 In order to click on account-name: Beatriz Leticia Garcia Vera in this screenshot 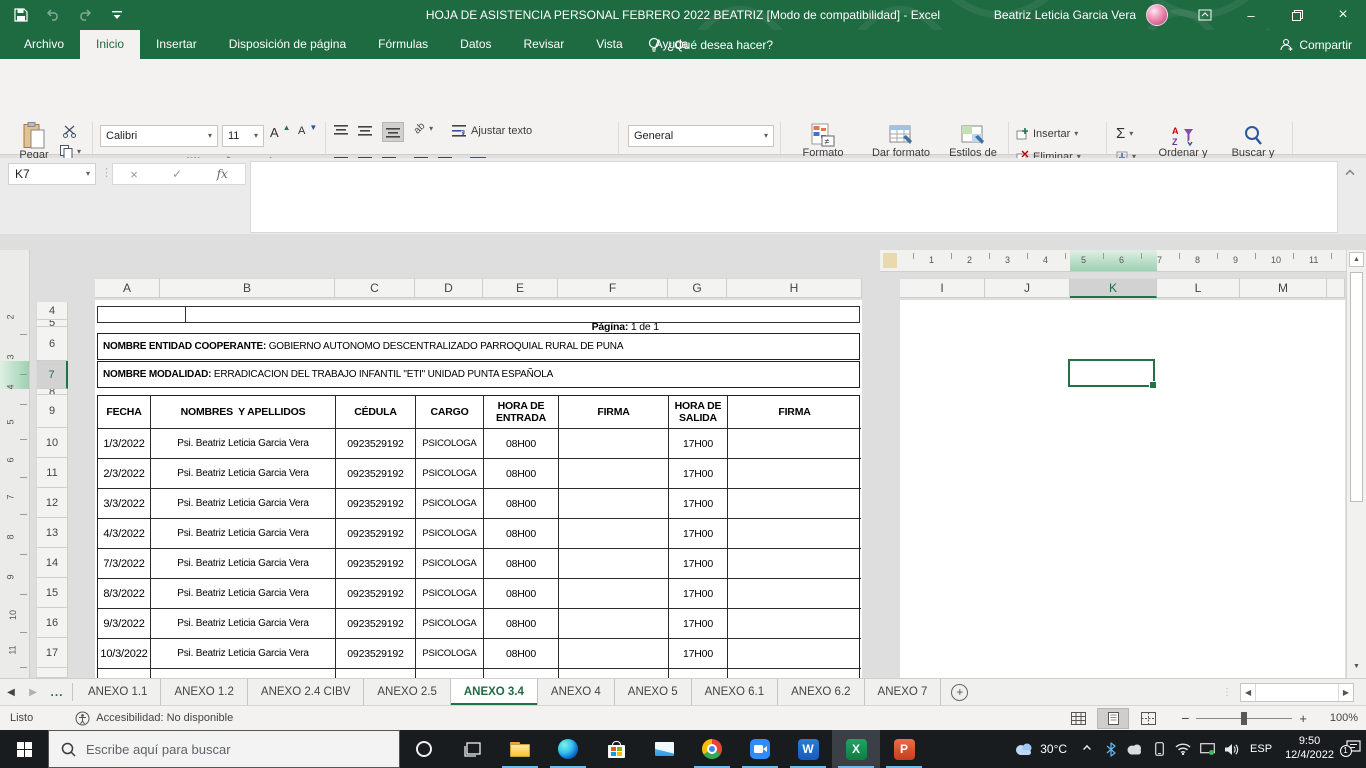, I will do `click(1065, 15)`.